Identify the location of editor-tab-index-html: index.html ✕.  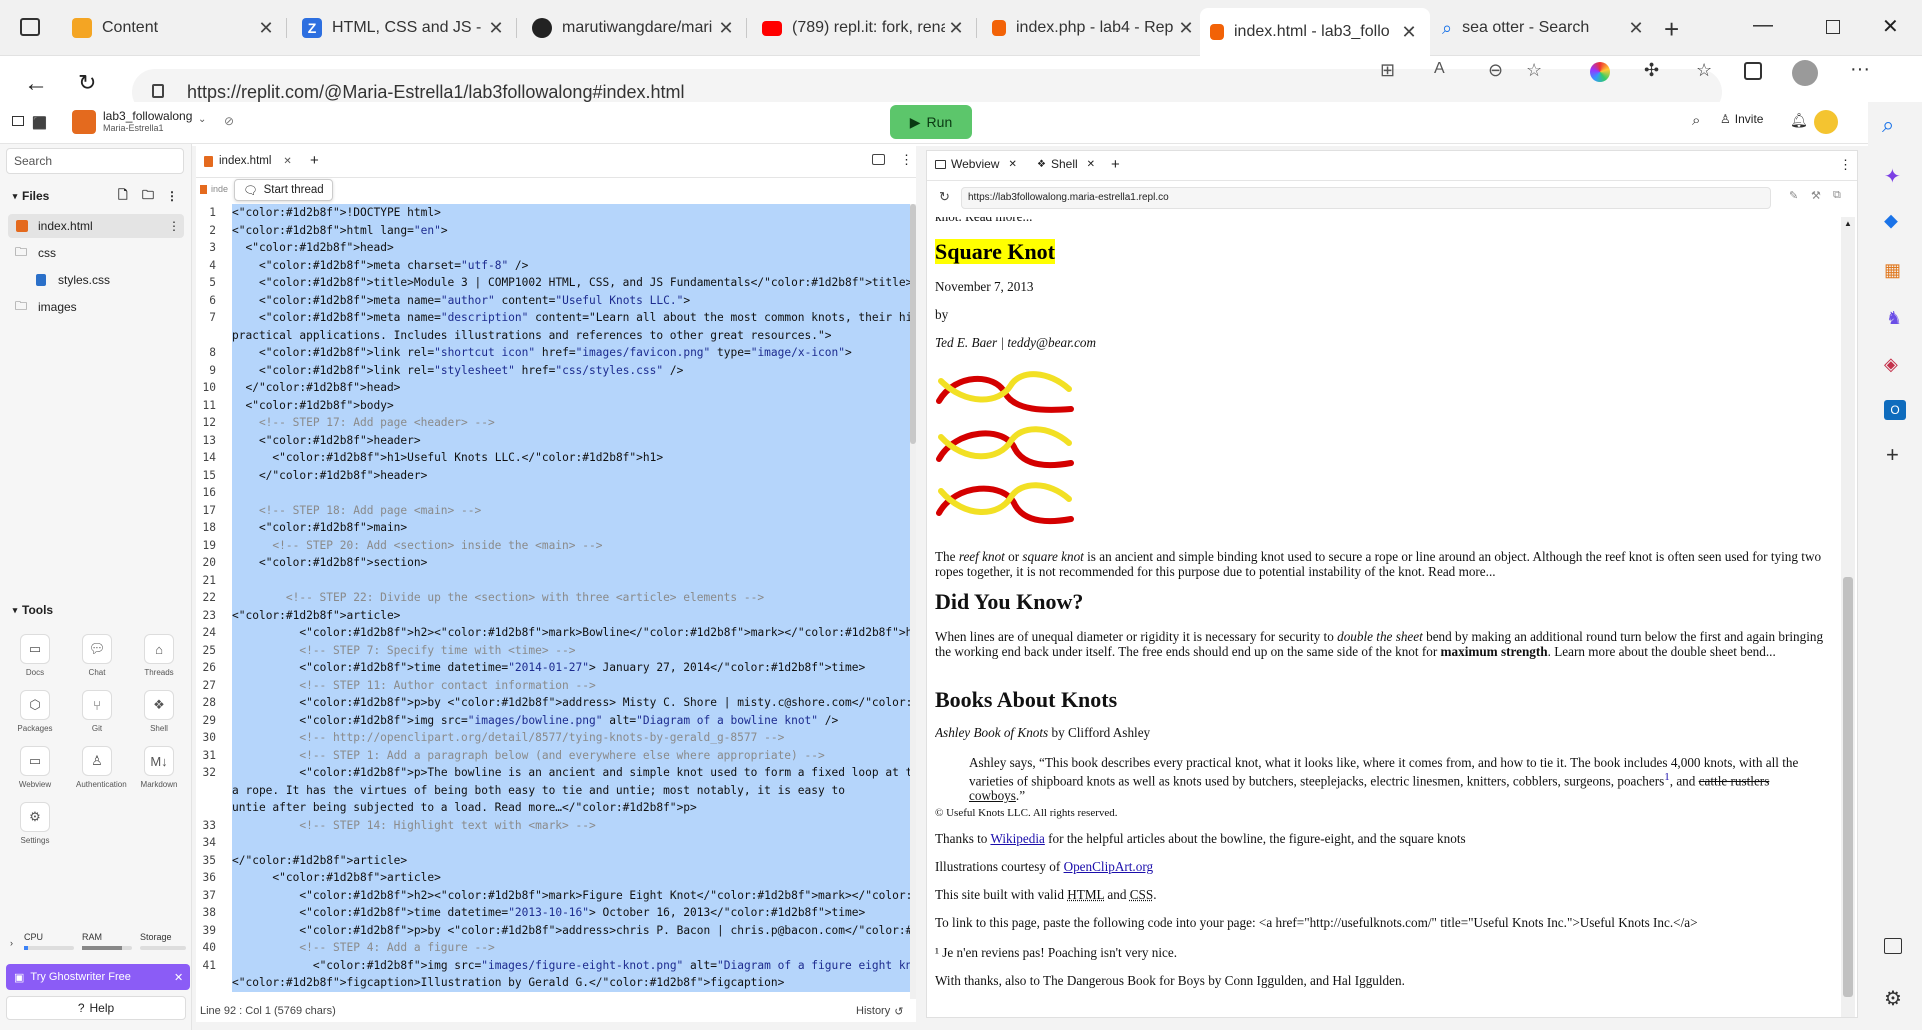
(248, 161).